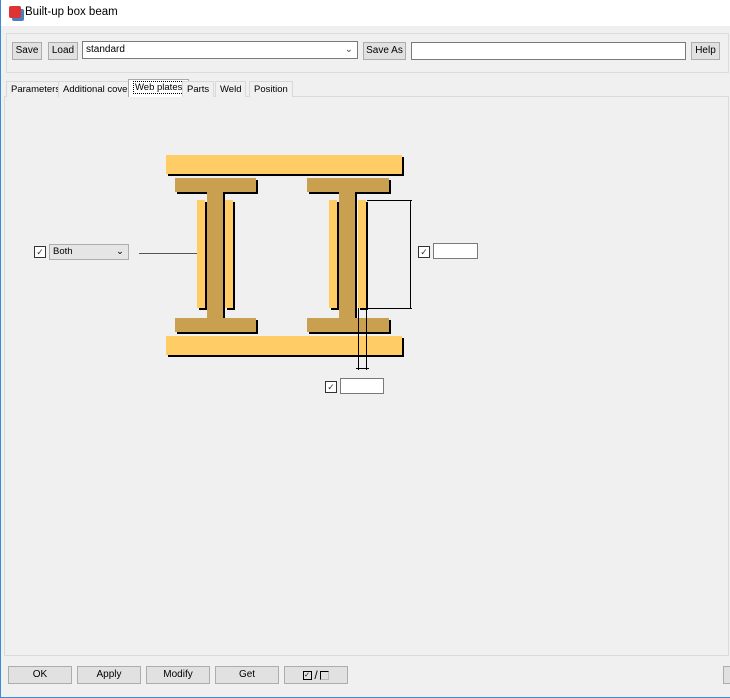  I want to click on top-cover-plate, so click(284, 164).